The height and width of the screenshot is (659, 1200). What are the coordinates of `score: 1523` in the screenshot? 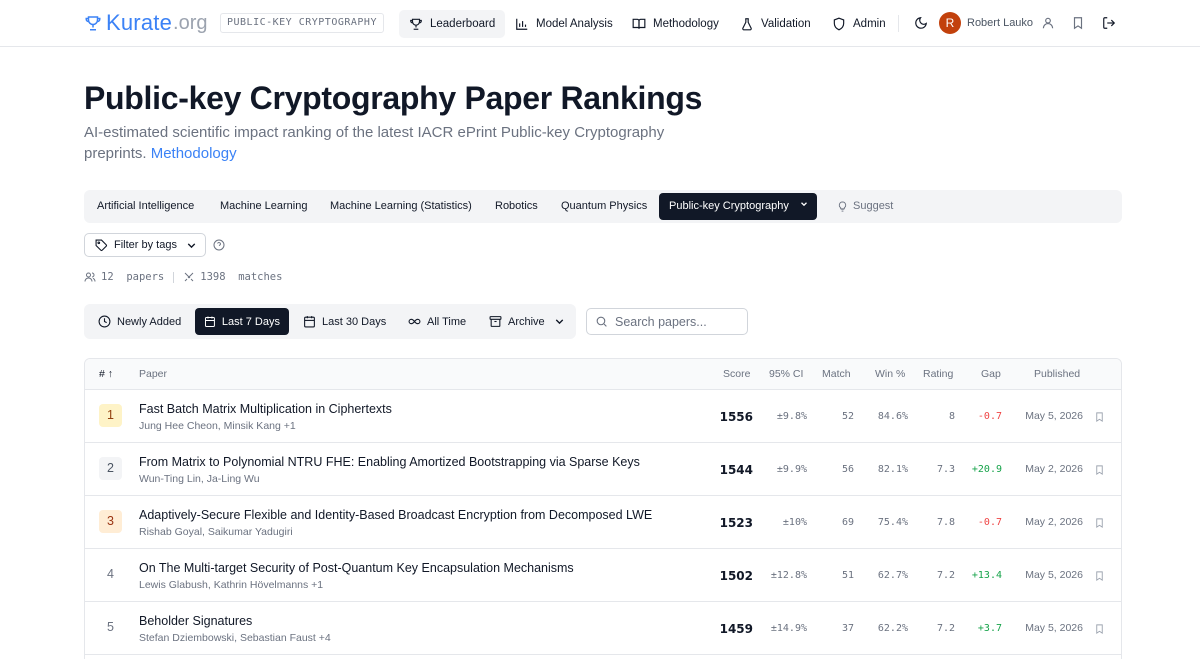 It's located at (736, 523).